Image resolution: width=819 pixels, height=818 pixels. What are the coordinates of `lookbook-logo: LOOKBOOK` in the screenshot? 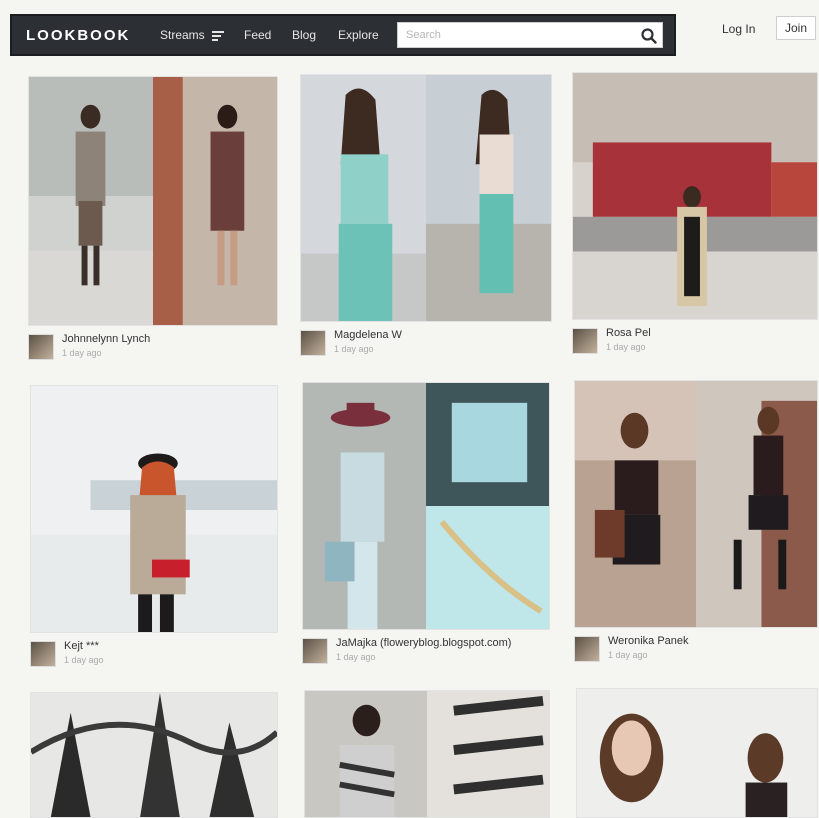 It's located at (78, 35).